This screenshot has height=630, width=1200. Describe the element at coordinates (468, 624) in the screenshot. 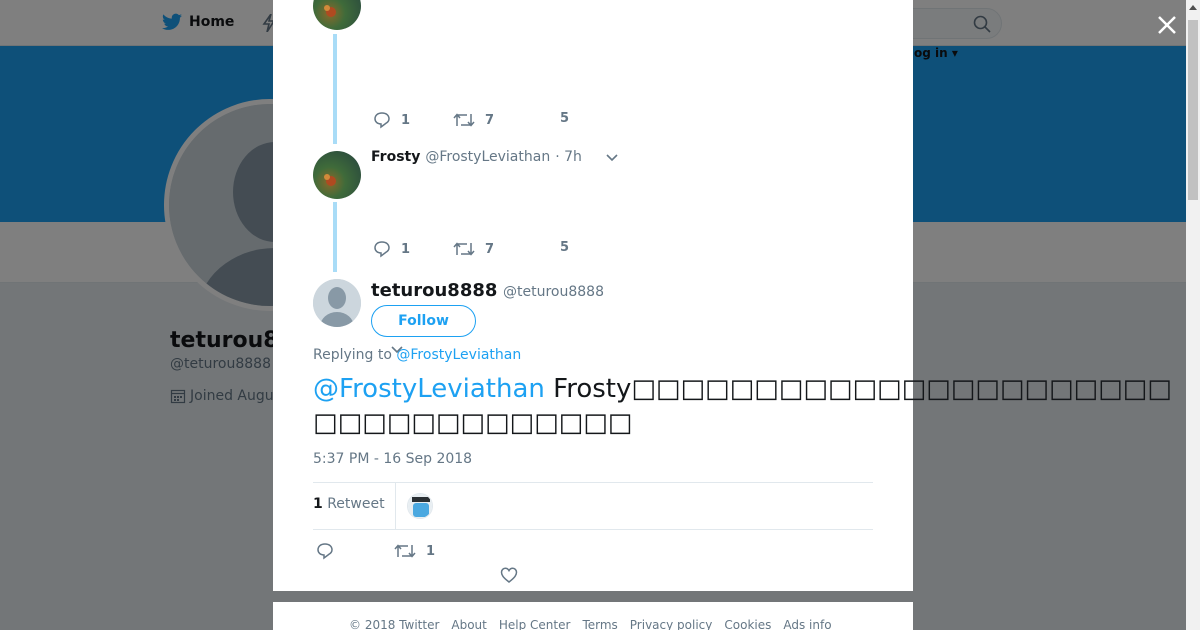

I see `footer-link-about: About` at that location.